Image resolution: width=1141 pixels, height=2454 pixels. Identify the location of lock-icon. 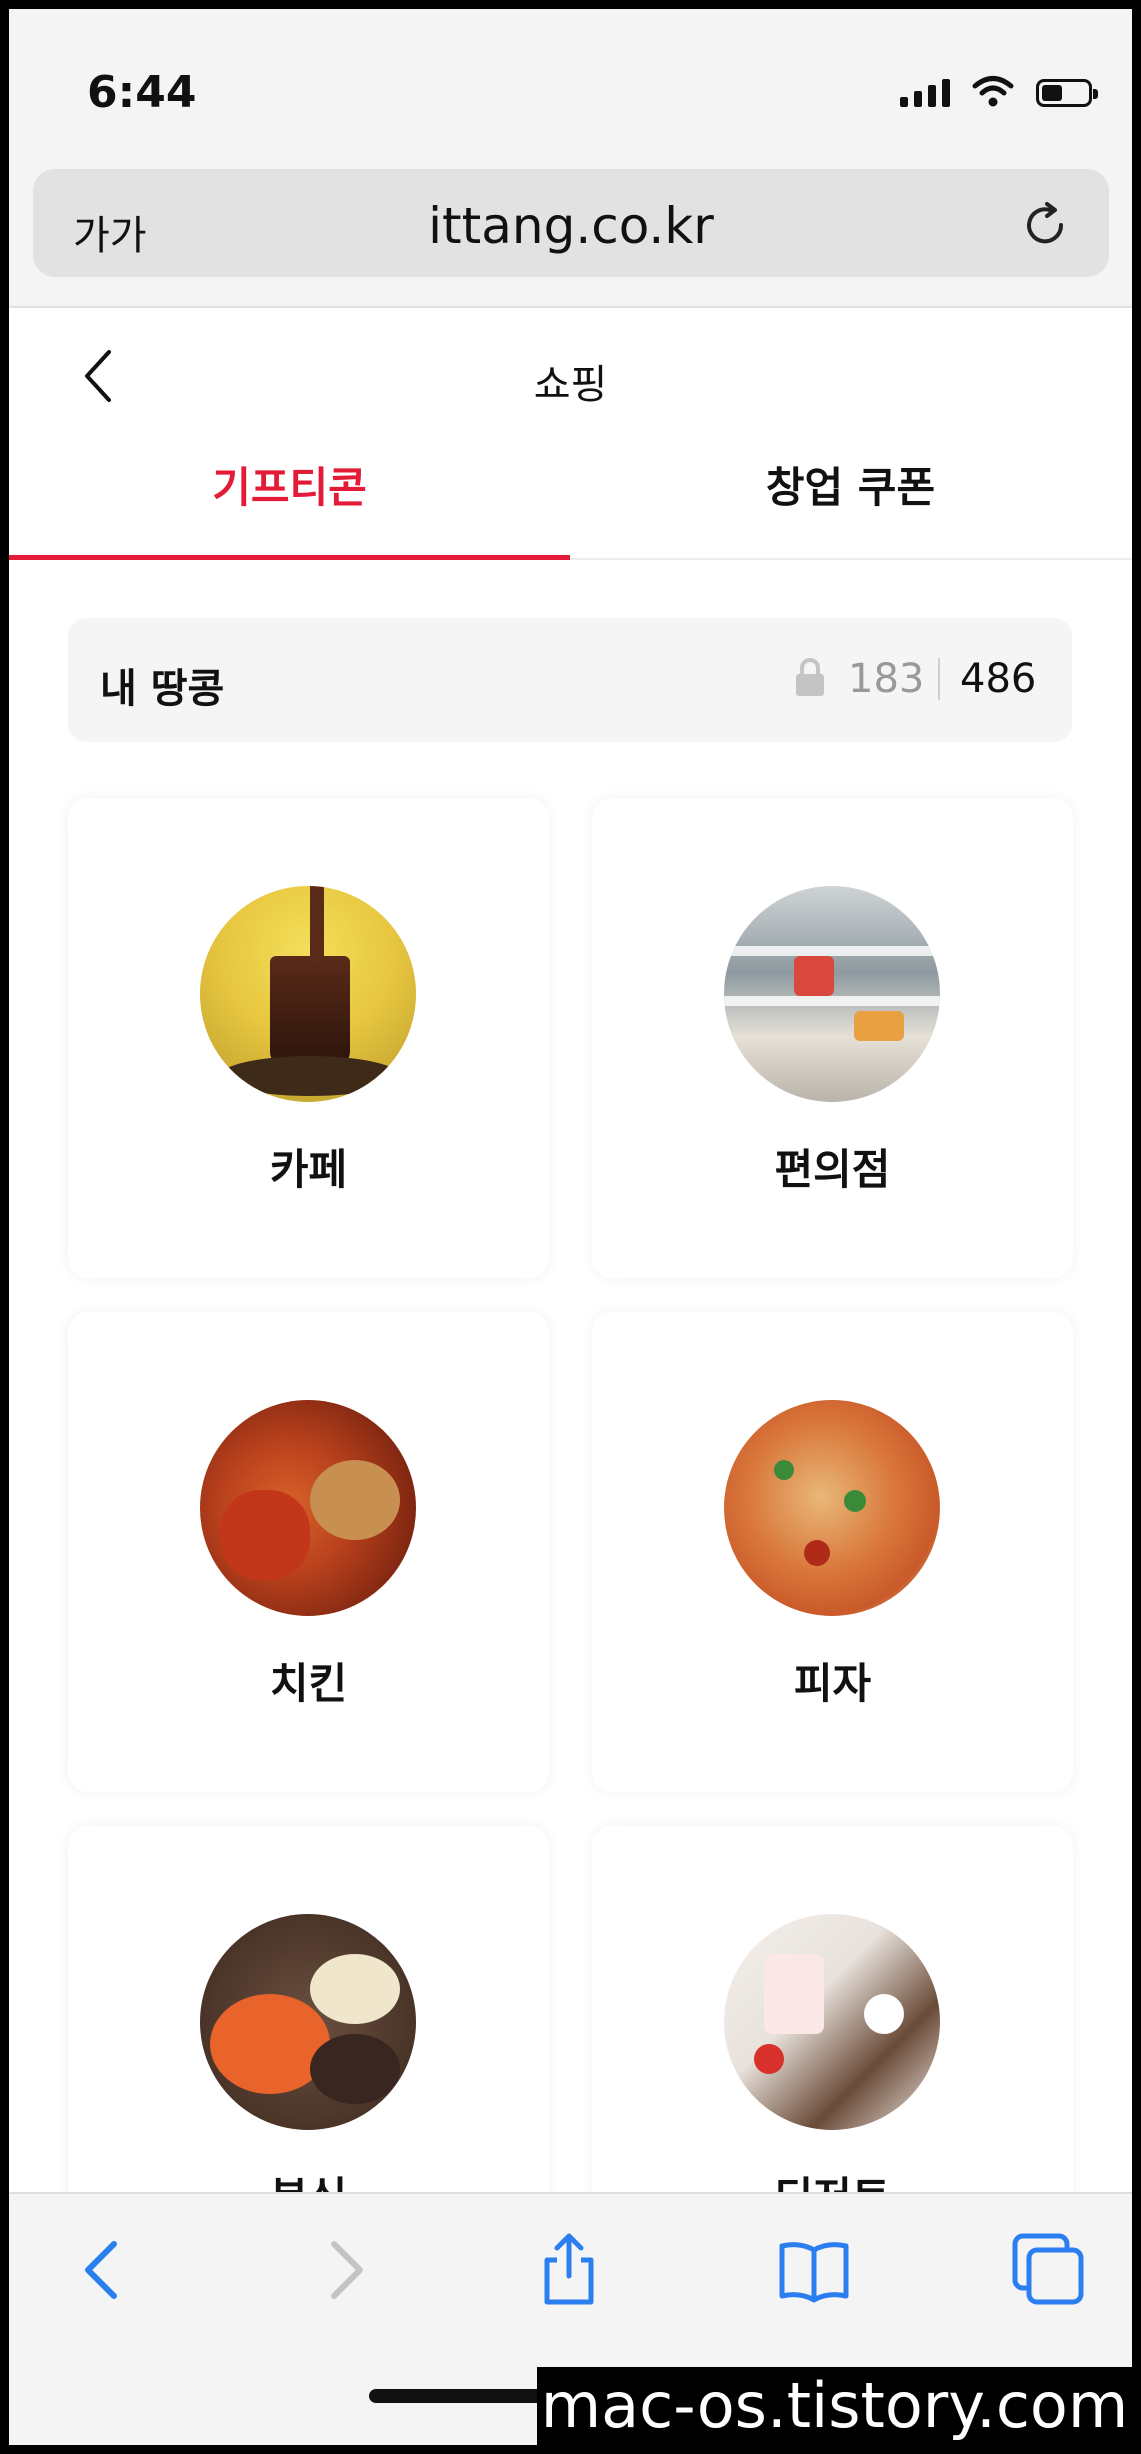
(810, 677).